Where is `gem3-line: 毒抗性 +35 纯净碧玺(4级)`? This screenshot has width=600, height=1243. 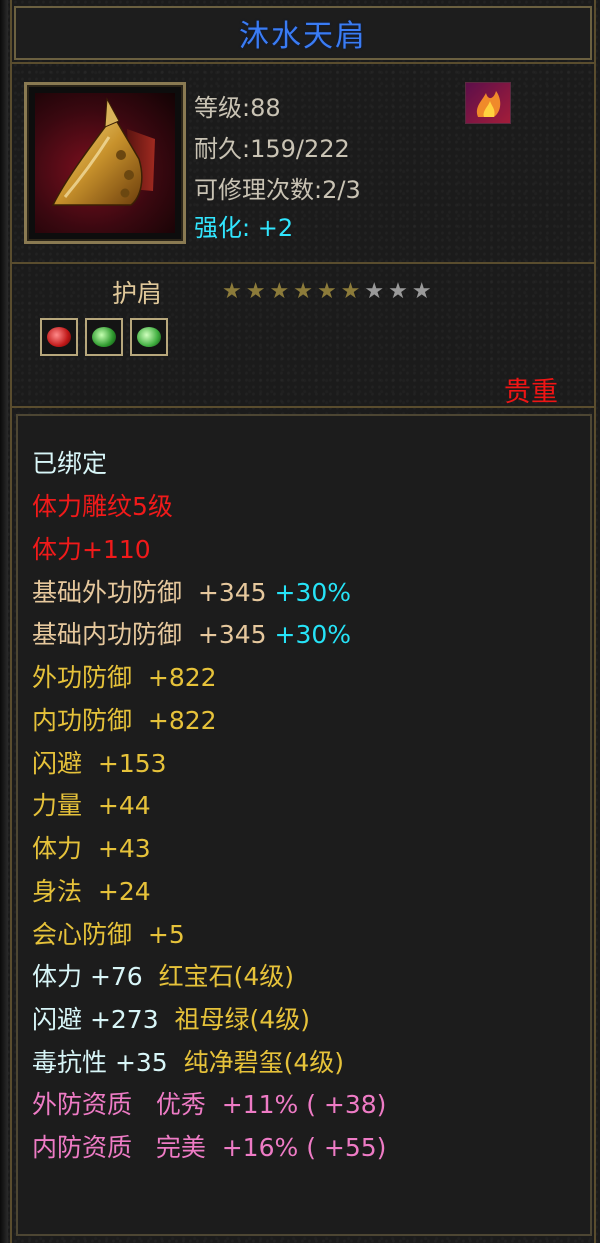
gem3-line: 毒抗性 +35 纯净碧玺(4级) is located at coordinates (188, 1061).